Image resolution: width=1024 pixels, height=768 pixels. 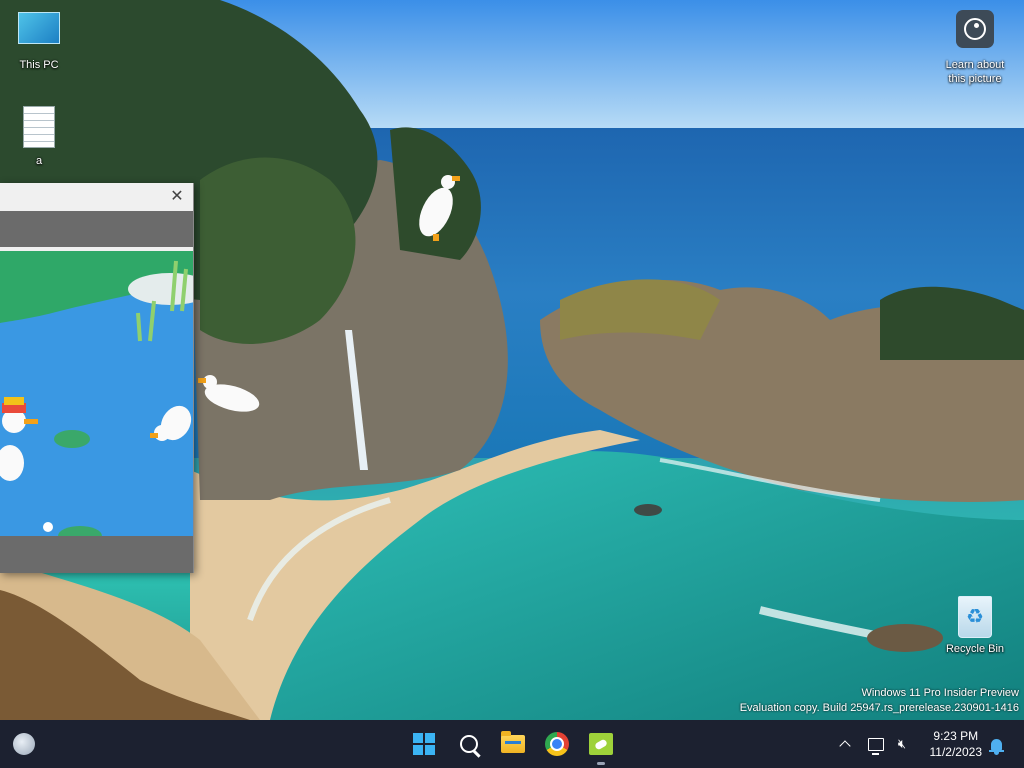 What do you see at coordinates (96, 554) in the screenshot?
I see `window-bottom-bar` at bounding box center [96, 554].